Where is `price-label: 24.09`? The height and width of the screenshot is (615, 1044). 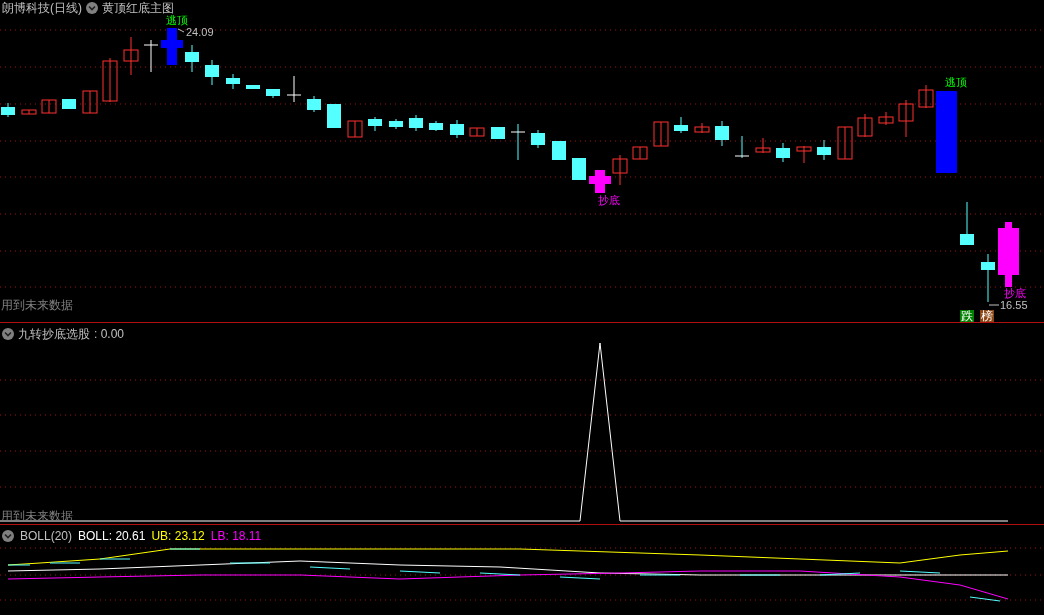
price-label: 24.09 is located at coordinates (200, 32).